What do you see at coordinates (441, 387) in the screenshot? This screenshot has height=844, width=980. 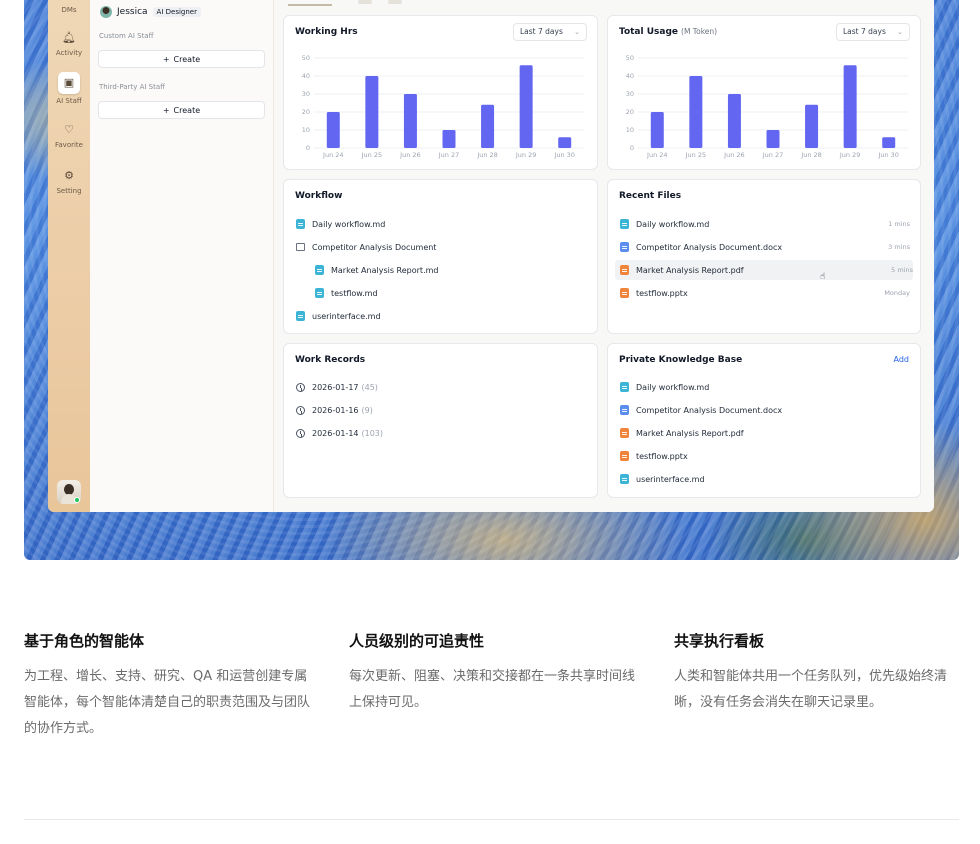 I see `work-record-row: 2026-01-17 (45)` at bounding box center [441, 387].